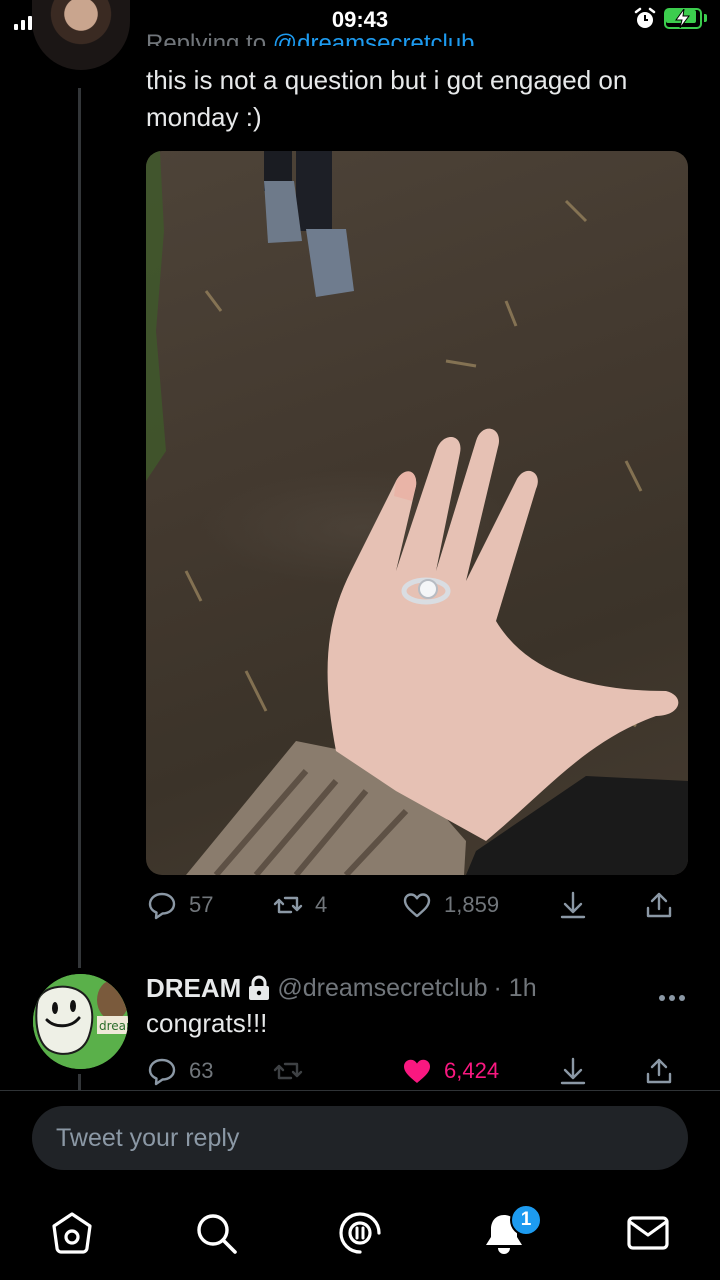 The width and height of the screenshot is (720, 1280). I want to click on lock-icon, so click(259, 987).